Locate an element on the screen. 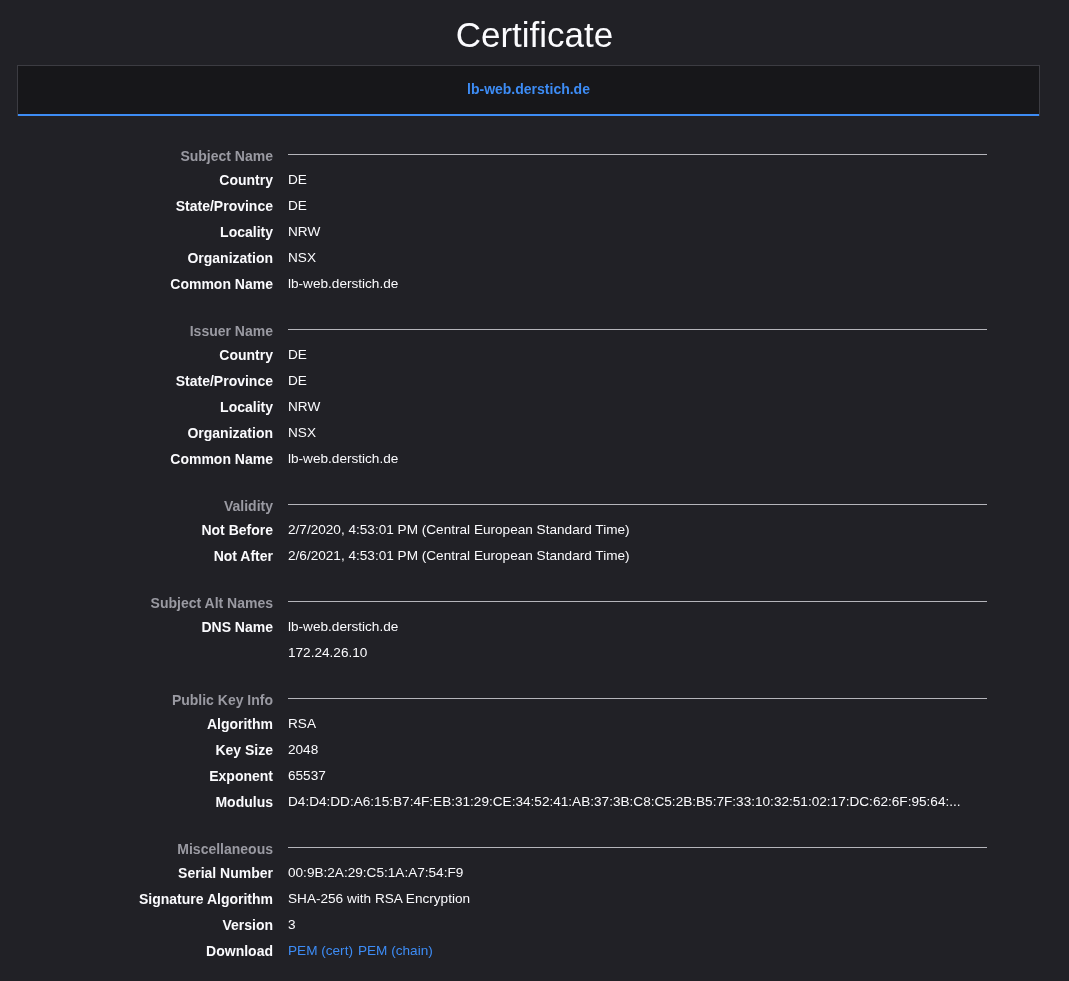 The image size is (1069, 981). section-heading: Issuer Name is located at coordinates (230, 331).